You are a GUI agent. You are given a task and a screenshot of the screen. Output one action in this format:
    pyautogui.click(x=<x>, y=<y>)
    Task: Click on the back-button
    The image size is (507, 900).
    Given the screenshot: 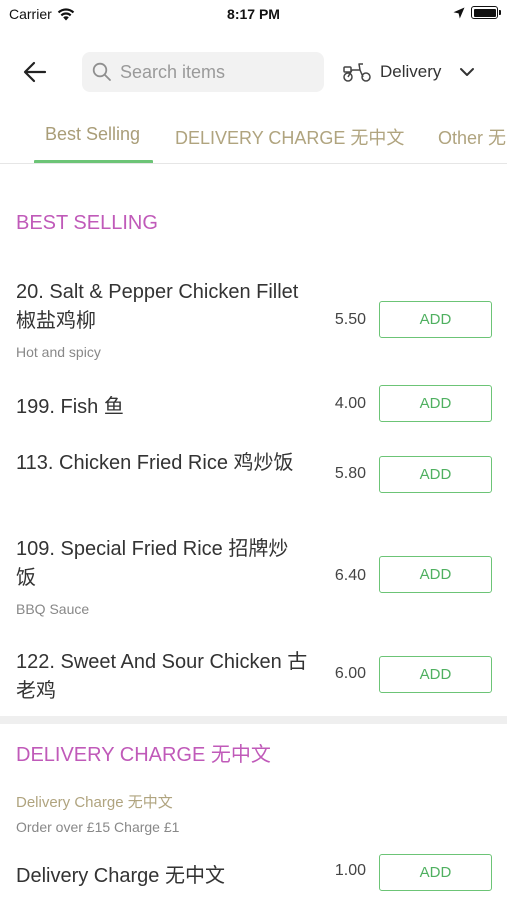 What is the action you would take?
    pyautogui.click(x=35, y=72)
    